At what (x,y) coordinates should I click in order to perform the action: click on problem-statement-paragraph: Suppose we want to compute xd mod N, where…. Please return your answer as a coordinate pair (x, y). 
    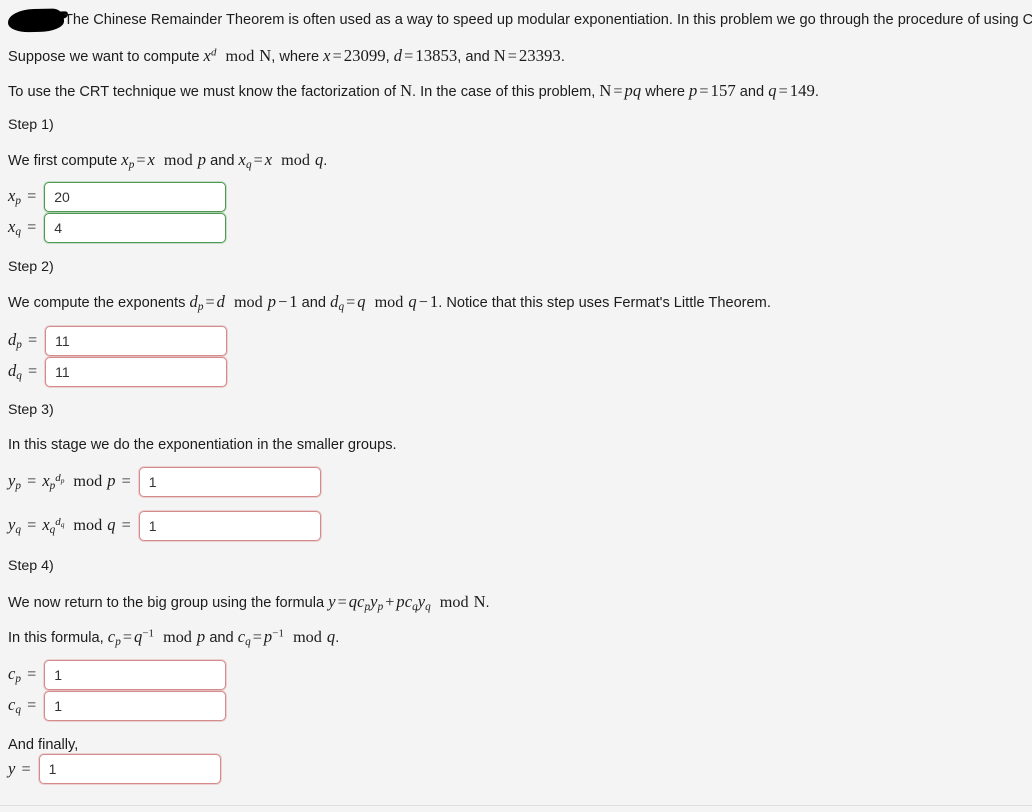
    Looking at the image, I should click on (286, 56).